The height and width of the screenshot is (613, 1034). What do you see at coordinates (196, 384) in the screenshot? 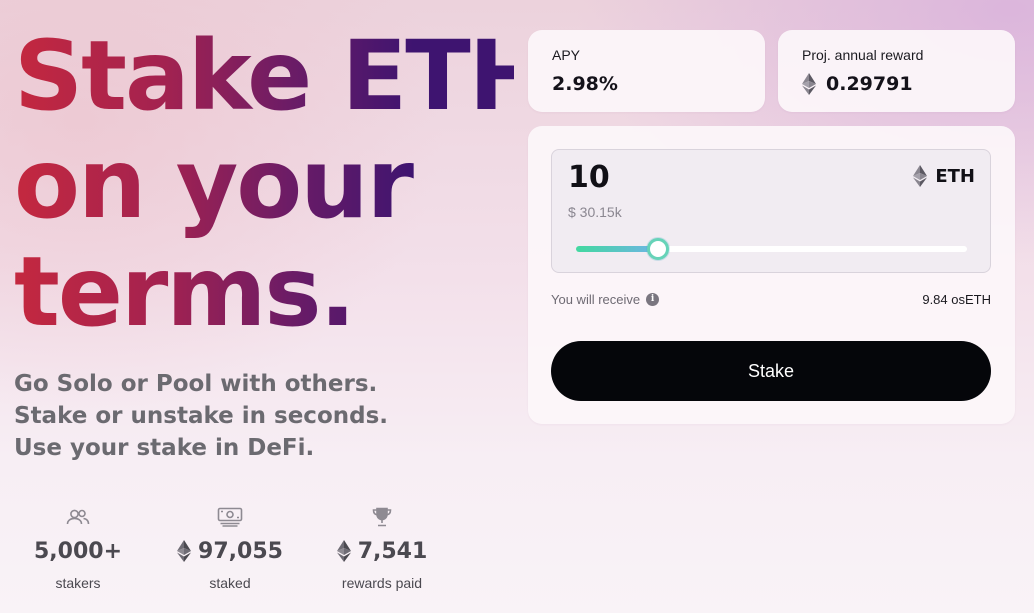
I see `tagline: Go Solo or Pool with others.` at bounding box center [196, 384].